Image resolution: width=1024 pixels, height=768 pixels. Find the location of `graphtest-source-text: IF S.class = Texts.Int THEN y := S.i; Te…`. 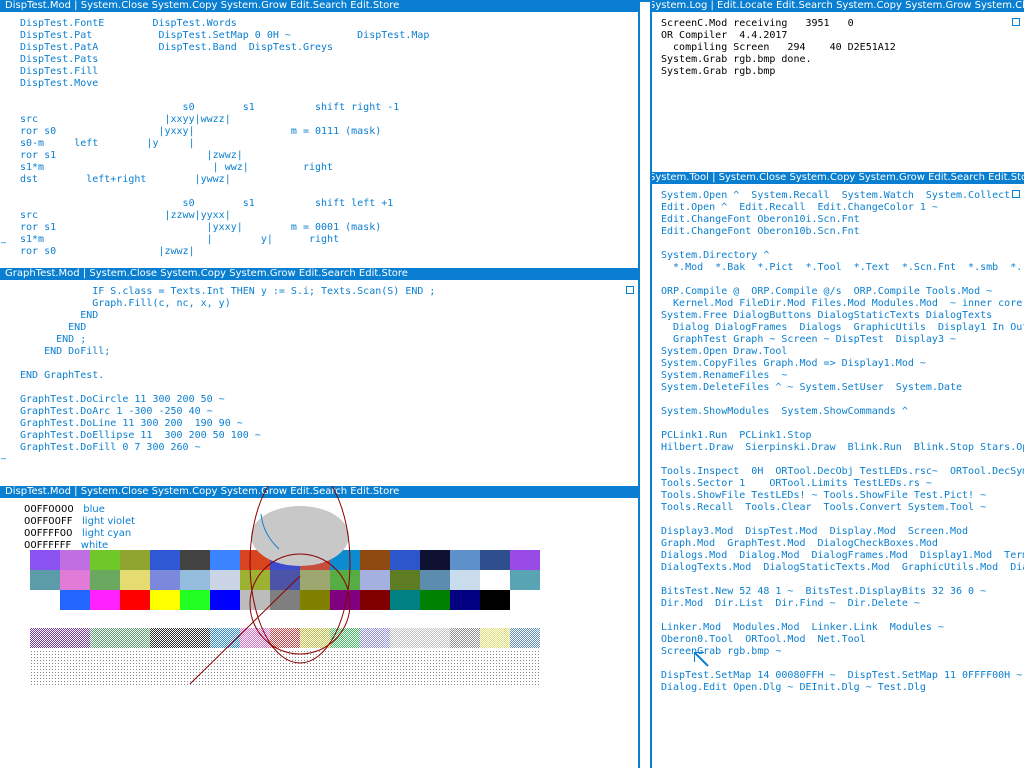

graphtest-source-text: IF S.class = Texts.Int THEN y := S.i; Te… is located at coordinates (227, 370).